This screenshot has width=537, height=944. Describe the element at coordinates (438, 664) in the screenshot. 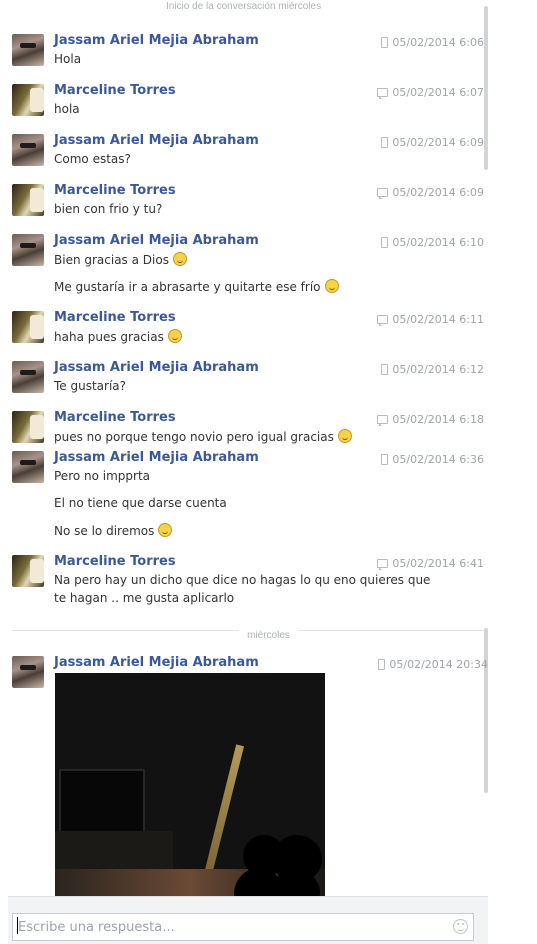

I see `timestamp: 05/02/2014 20:34` at that location.